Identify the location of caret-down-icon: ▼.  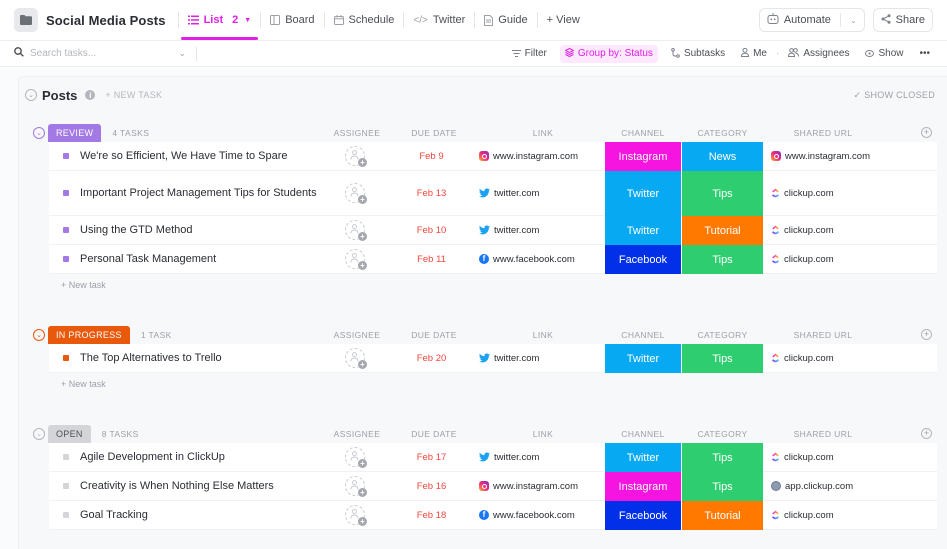
(247, 20).